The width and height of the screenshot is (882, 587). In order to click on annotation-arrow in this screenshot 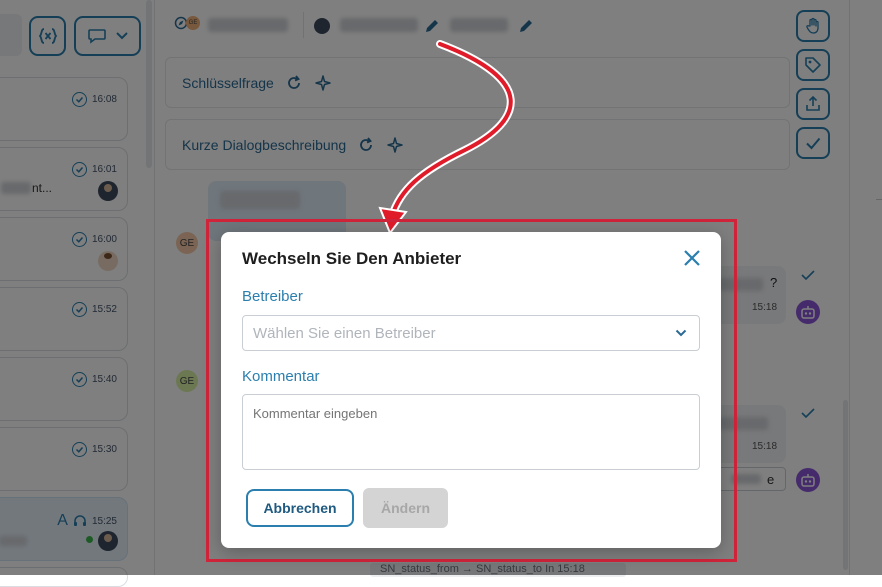, I will do `click(446, 138)`.